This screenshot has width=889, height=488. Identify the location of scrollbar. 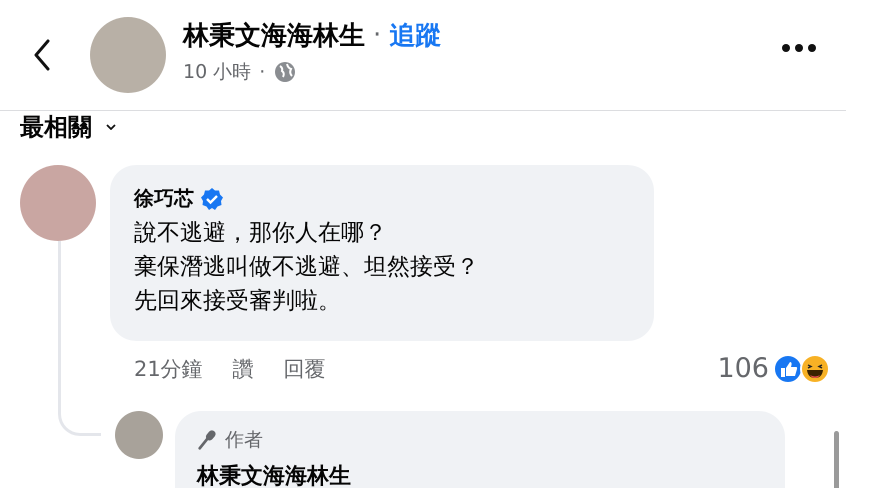
(836, 459).